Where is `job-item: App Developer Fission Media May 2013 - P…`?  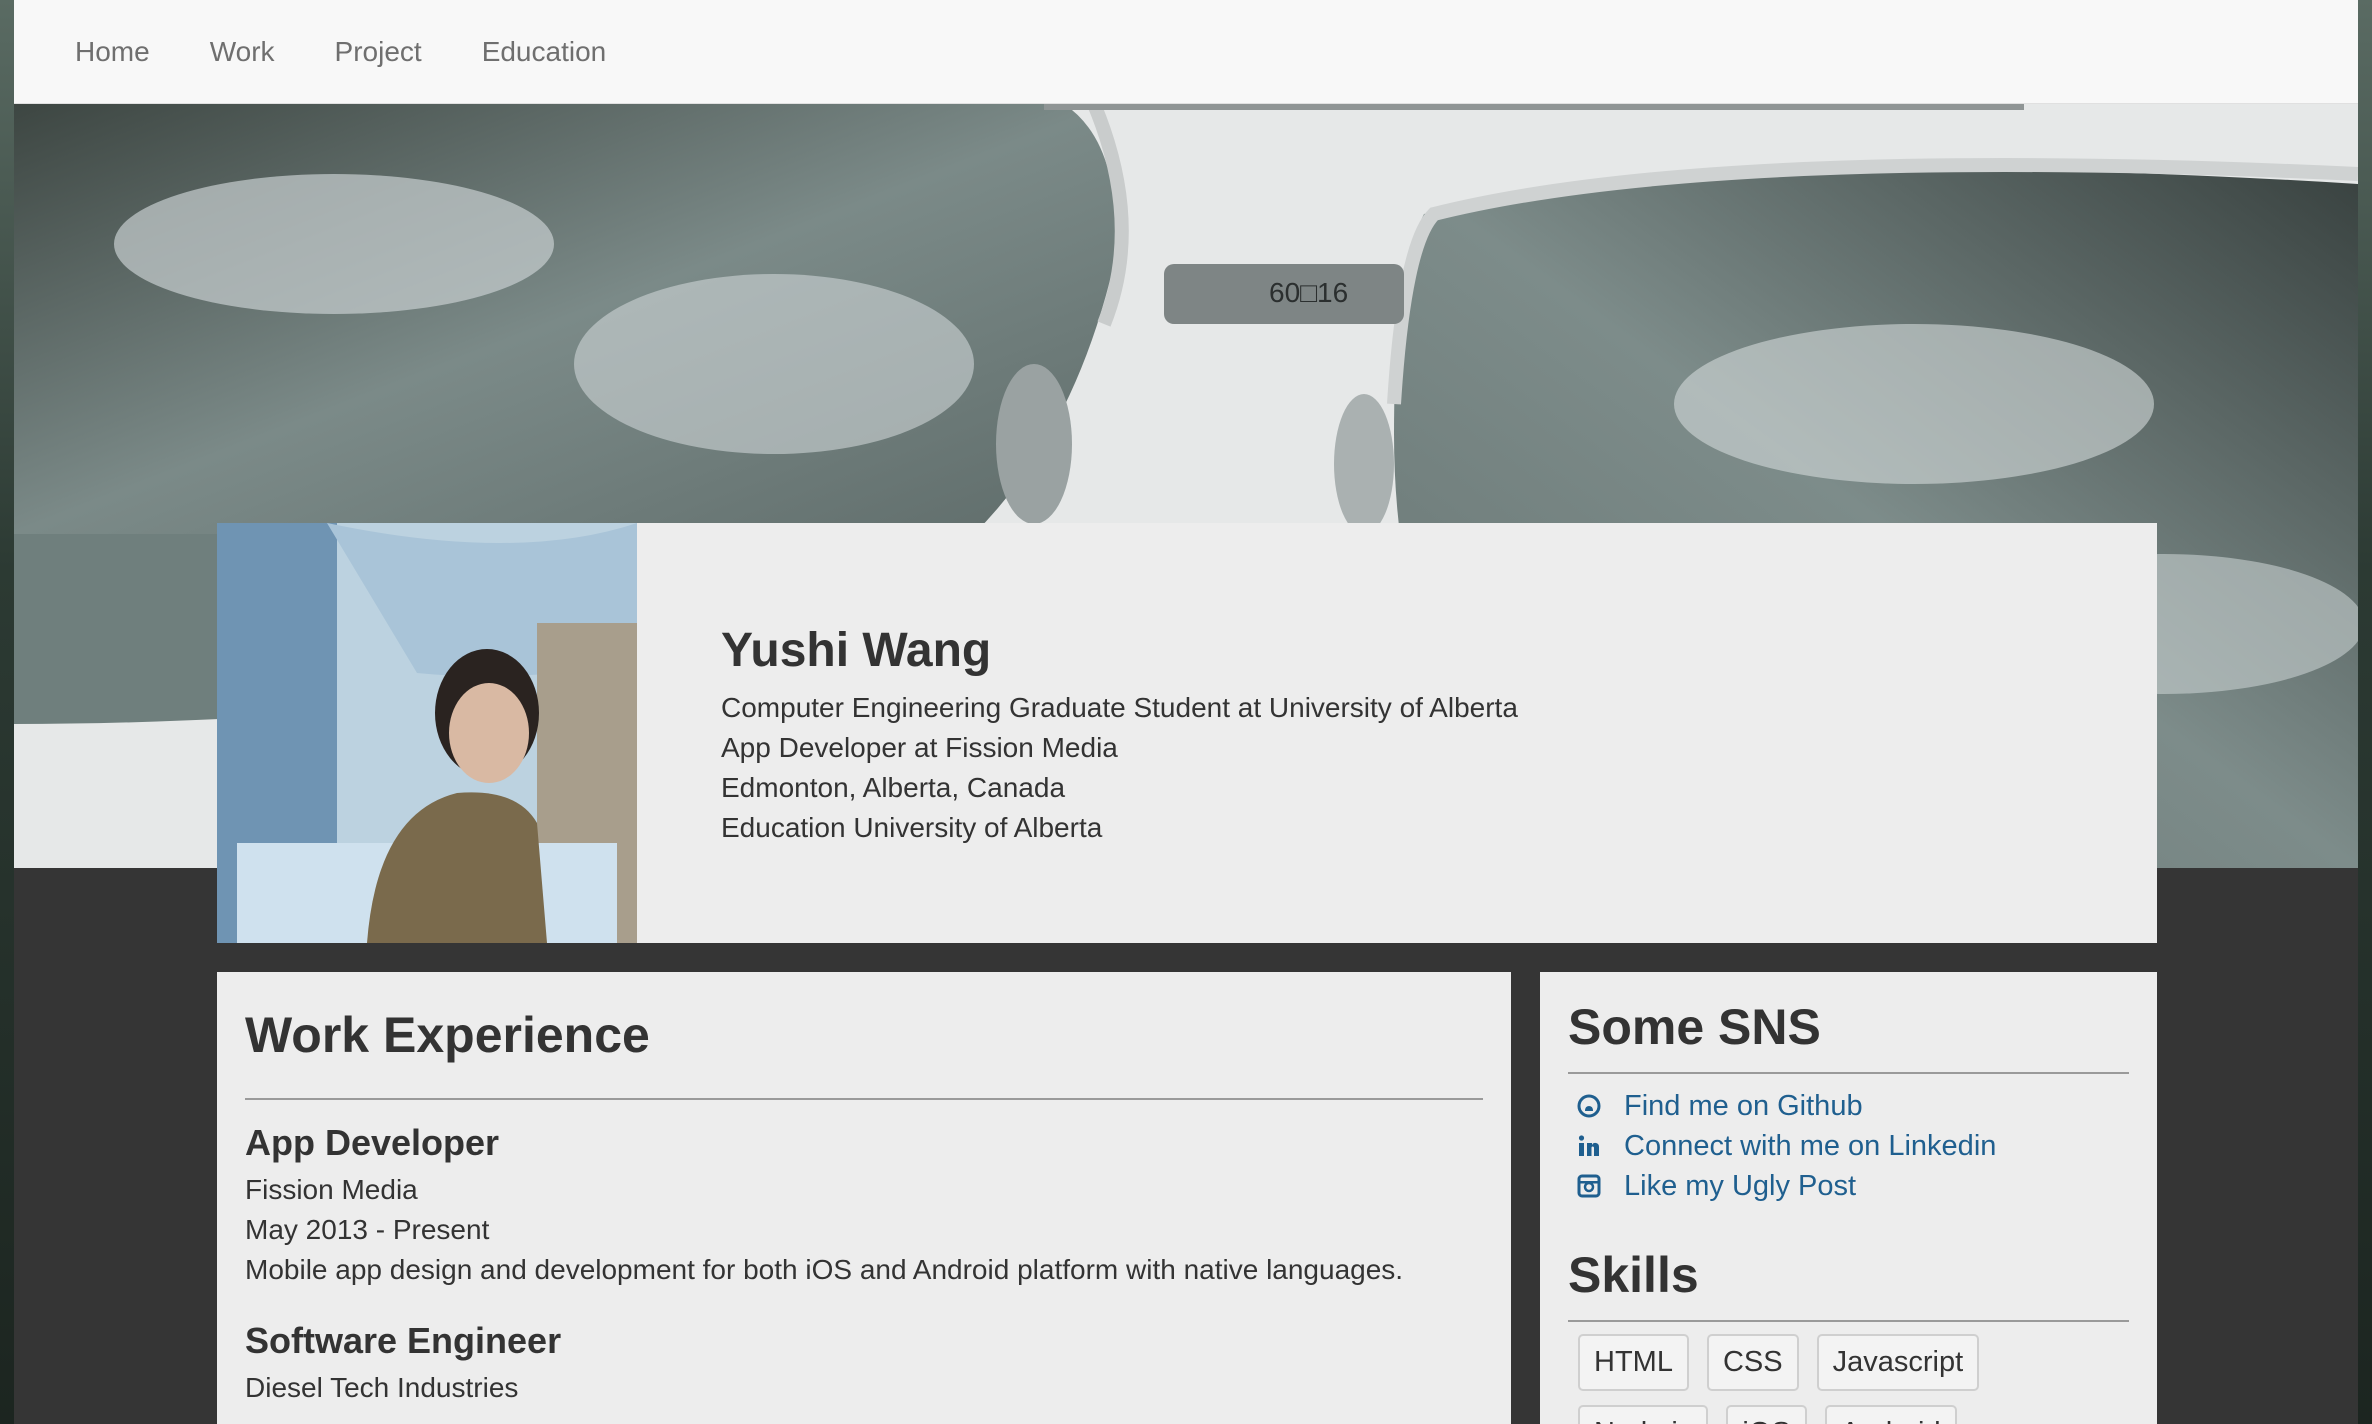 job-item: App Developer Fission Media May 2013 - P… is located at coordinates (864, 1206).